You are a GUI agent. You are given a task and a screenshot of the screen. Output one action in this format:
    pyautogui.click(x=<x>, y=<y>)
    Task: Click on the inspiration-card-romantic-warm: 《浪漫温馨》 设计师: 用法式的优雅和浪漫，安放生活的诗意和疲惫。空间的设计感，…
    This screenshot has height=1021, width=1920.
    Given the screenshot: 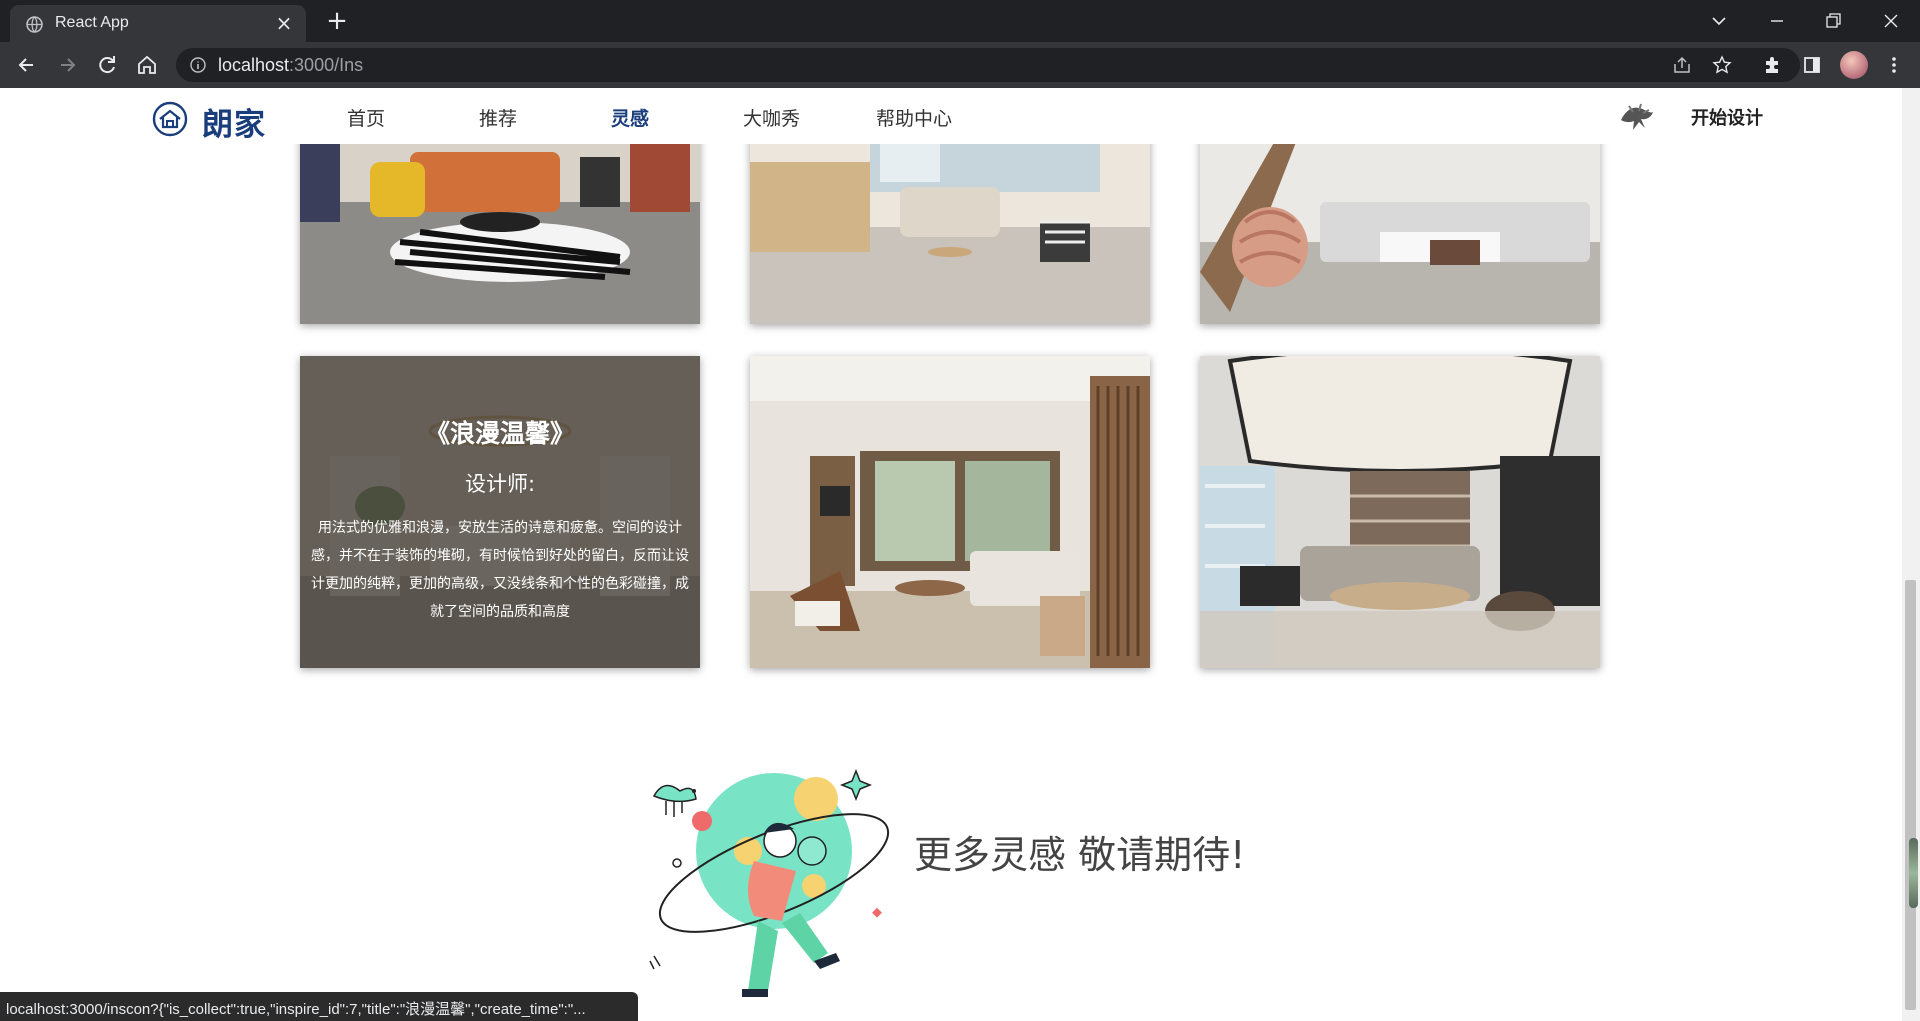 What is the action you would take?
    pyautogui.click(x=500, y=512)
    